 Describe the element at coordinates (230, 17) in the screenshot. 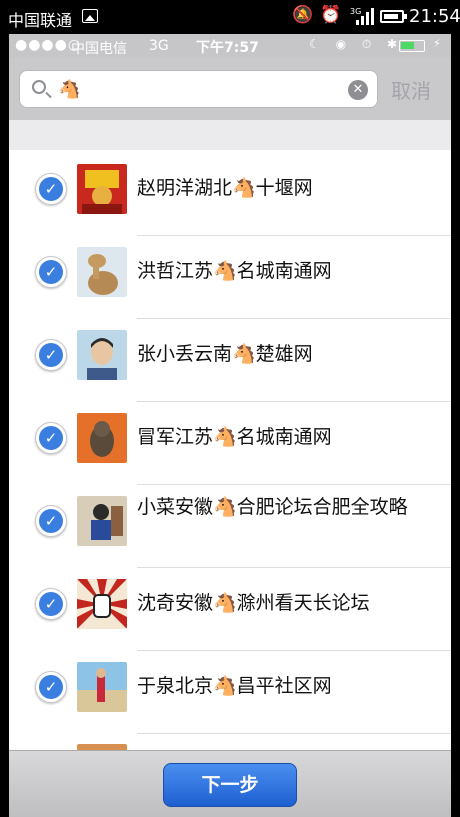

I see `android-status-bar: 中国联通 🔕 ⏰ 3G 21:54` at that location.